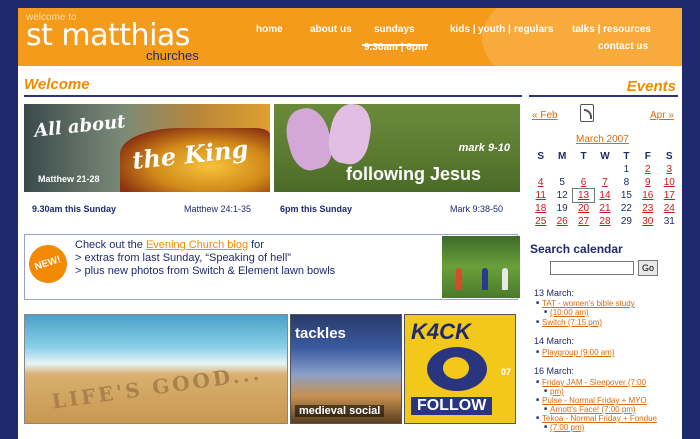 The image size is (700, 439). I want to click on event-link-cont: (7:00 pm), so click(560, 427).